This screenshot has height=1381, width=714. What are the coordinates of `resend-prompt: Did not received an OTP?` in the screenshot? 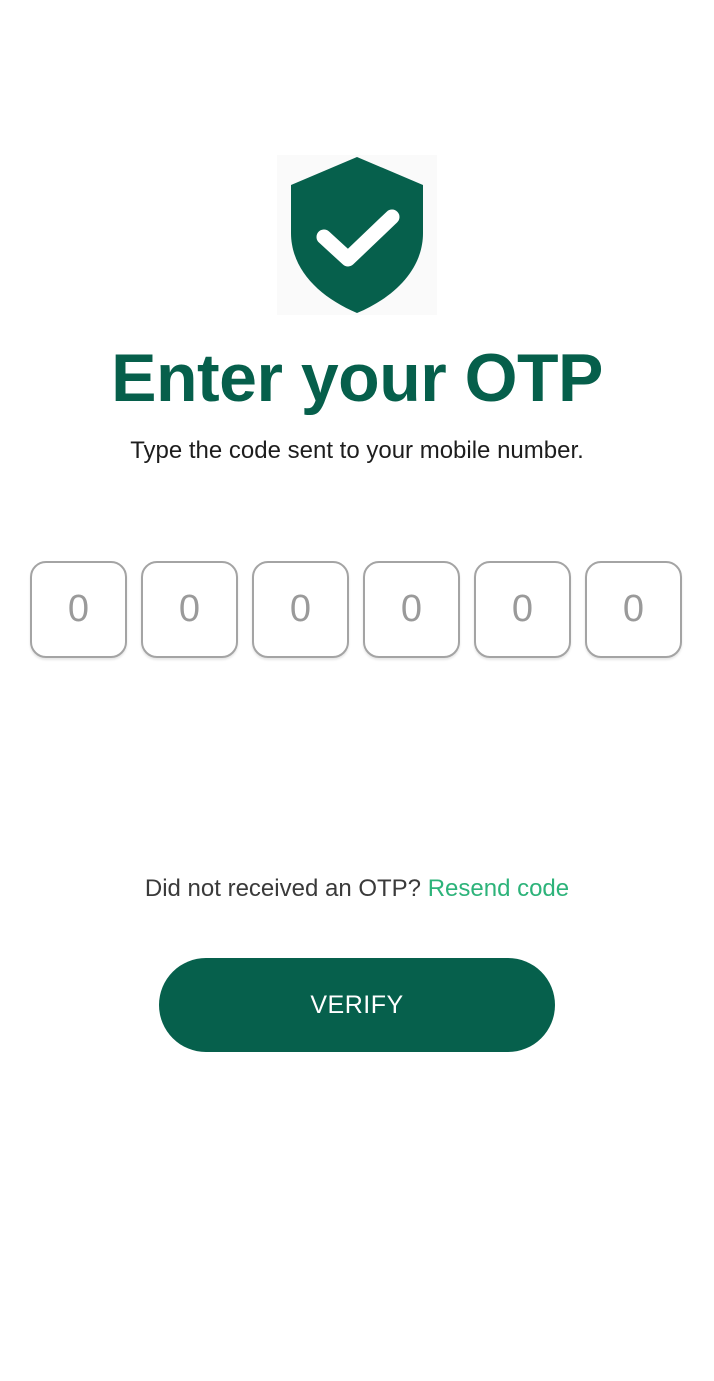 It's located at (286, 888).